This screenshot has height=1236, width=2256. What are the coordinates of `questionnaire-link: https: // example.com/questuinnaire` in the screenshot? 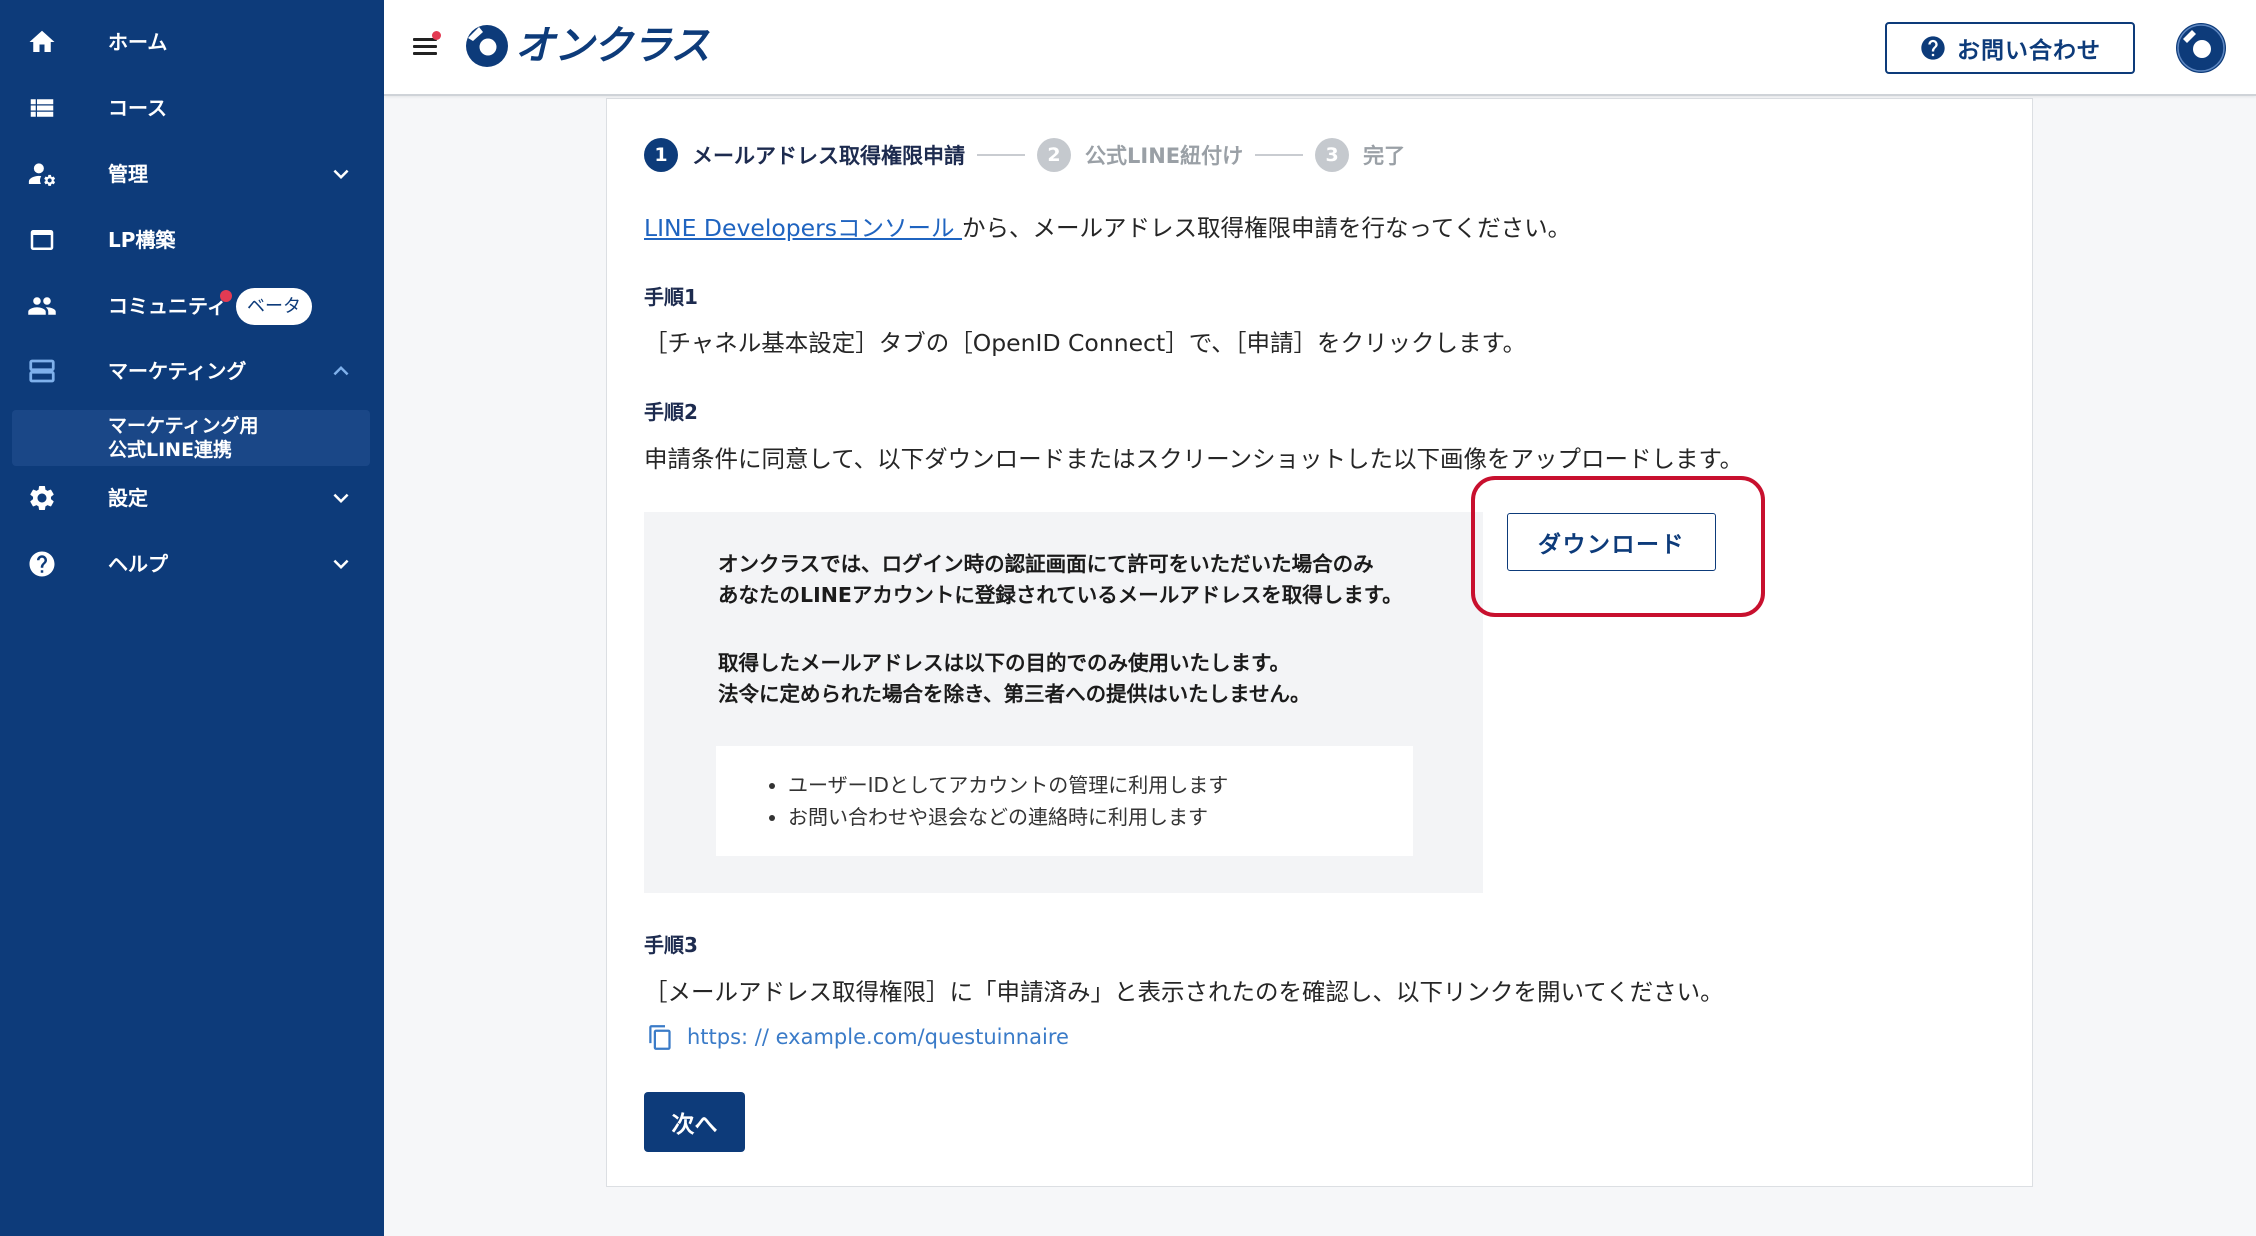 It's located at (878, 1037).